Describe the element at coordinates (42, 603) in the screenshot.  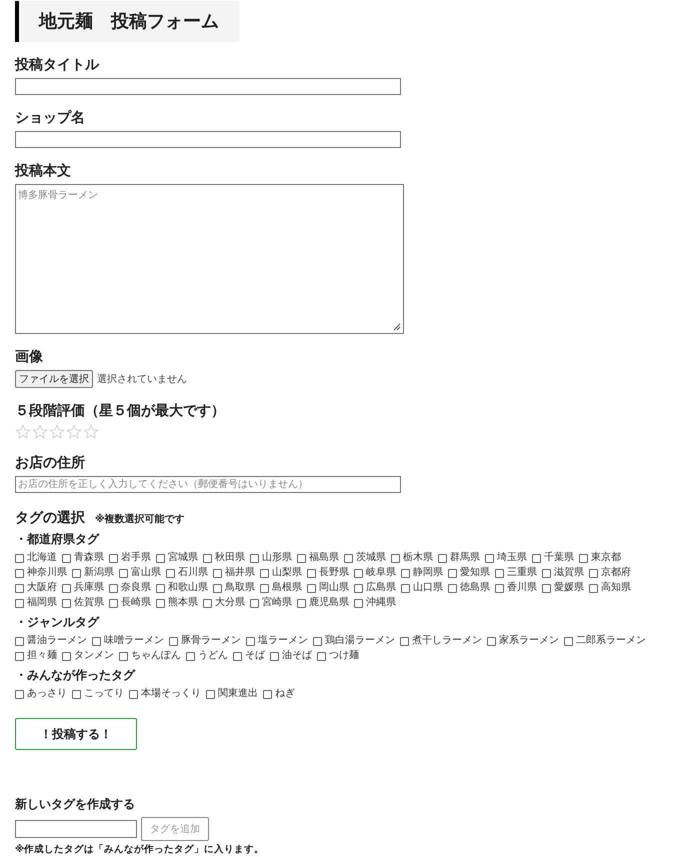
I see `tag-label: 福岡県` at that location.